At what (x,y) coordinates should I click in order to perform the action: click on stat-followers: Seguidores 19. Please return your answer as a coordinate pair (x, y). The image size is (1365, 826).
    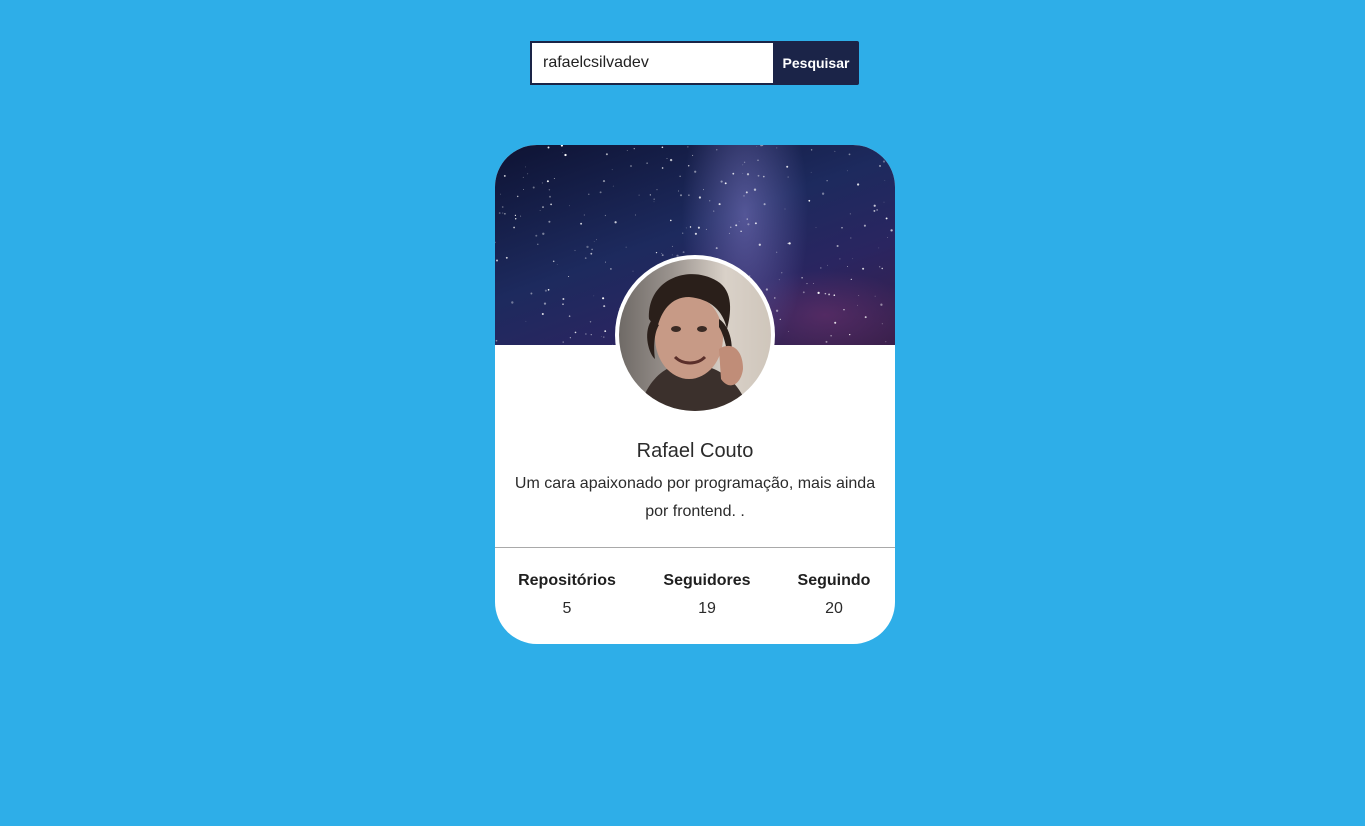
    Looking at the image, I should click on (707, 595).